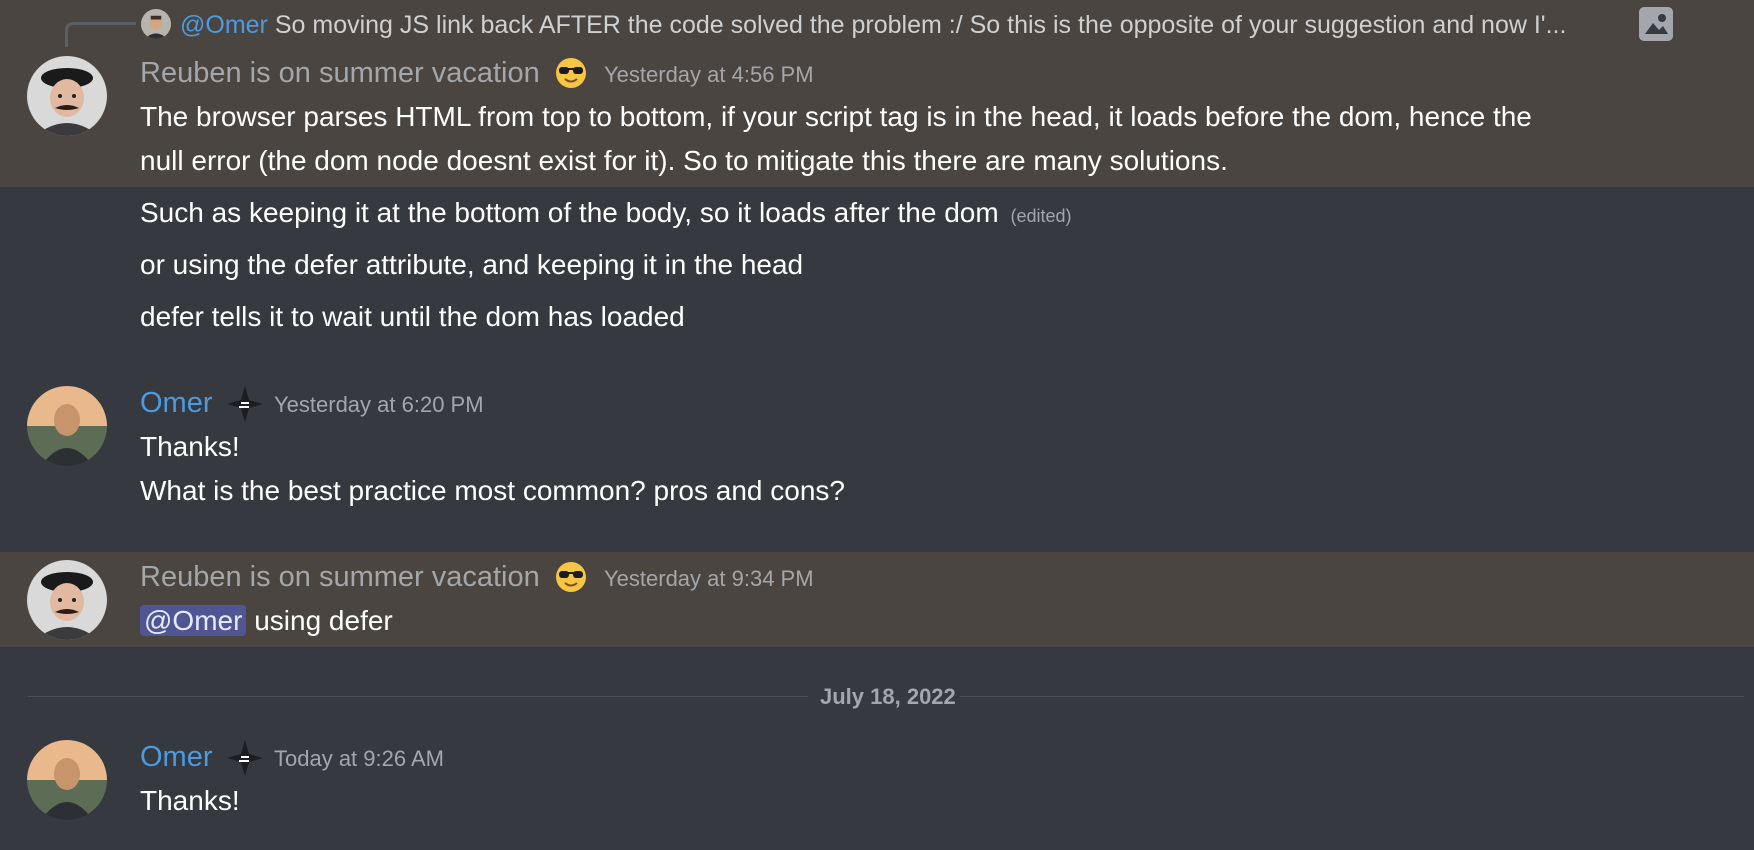 The width and height of the screenshot is (1754, 850). Describe the element at coordinates (156, 24) in the screenshot. I see `reply-avatar` at that location.